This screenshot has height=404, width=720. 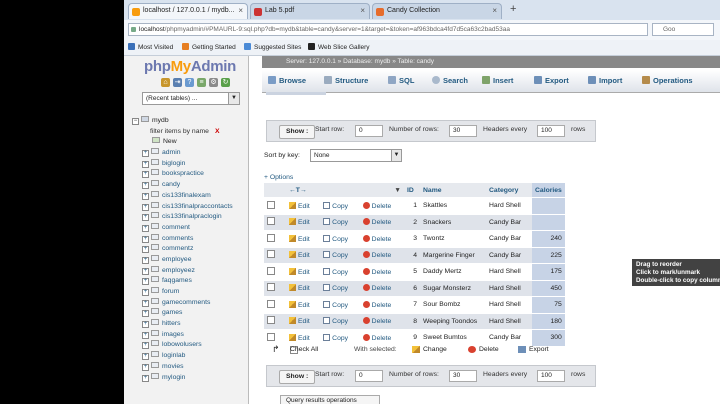 I want to click on cell-name: Skattles, so click(x=453, y=206).